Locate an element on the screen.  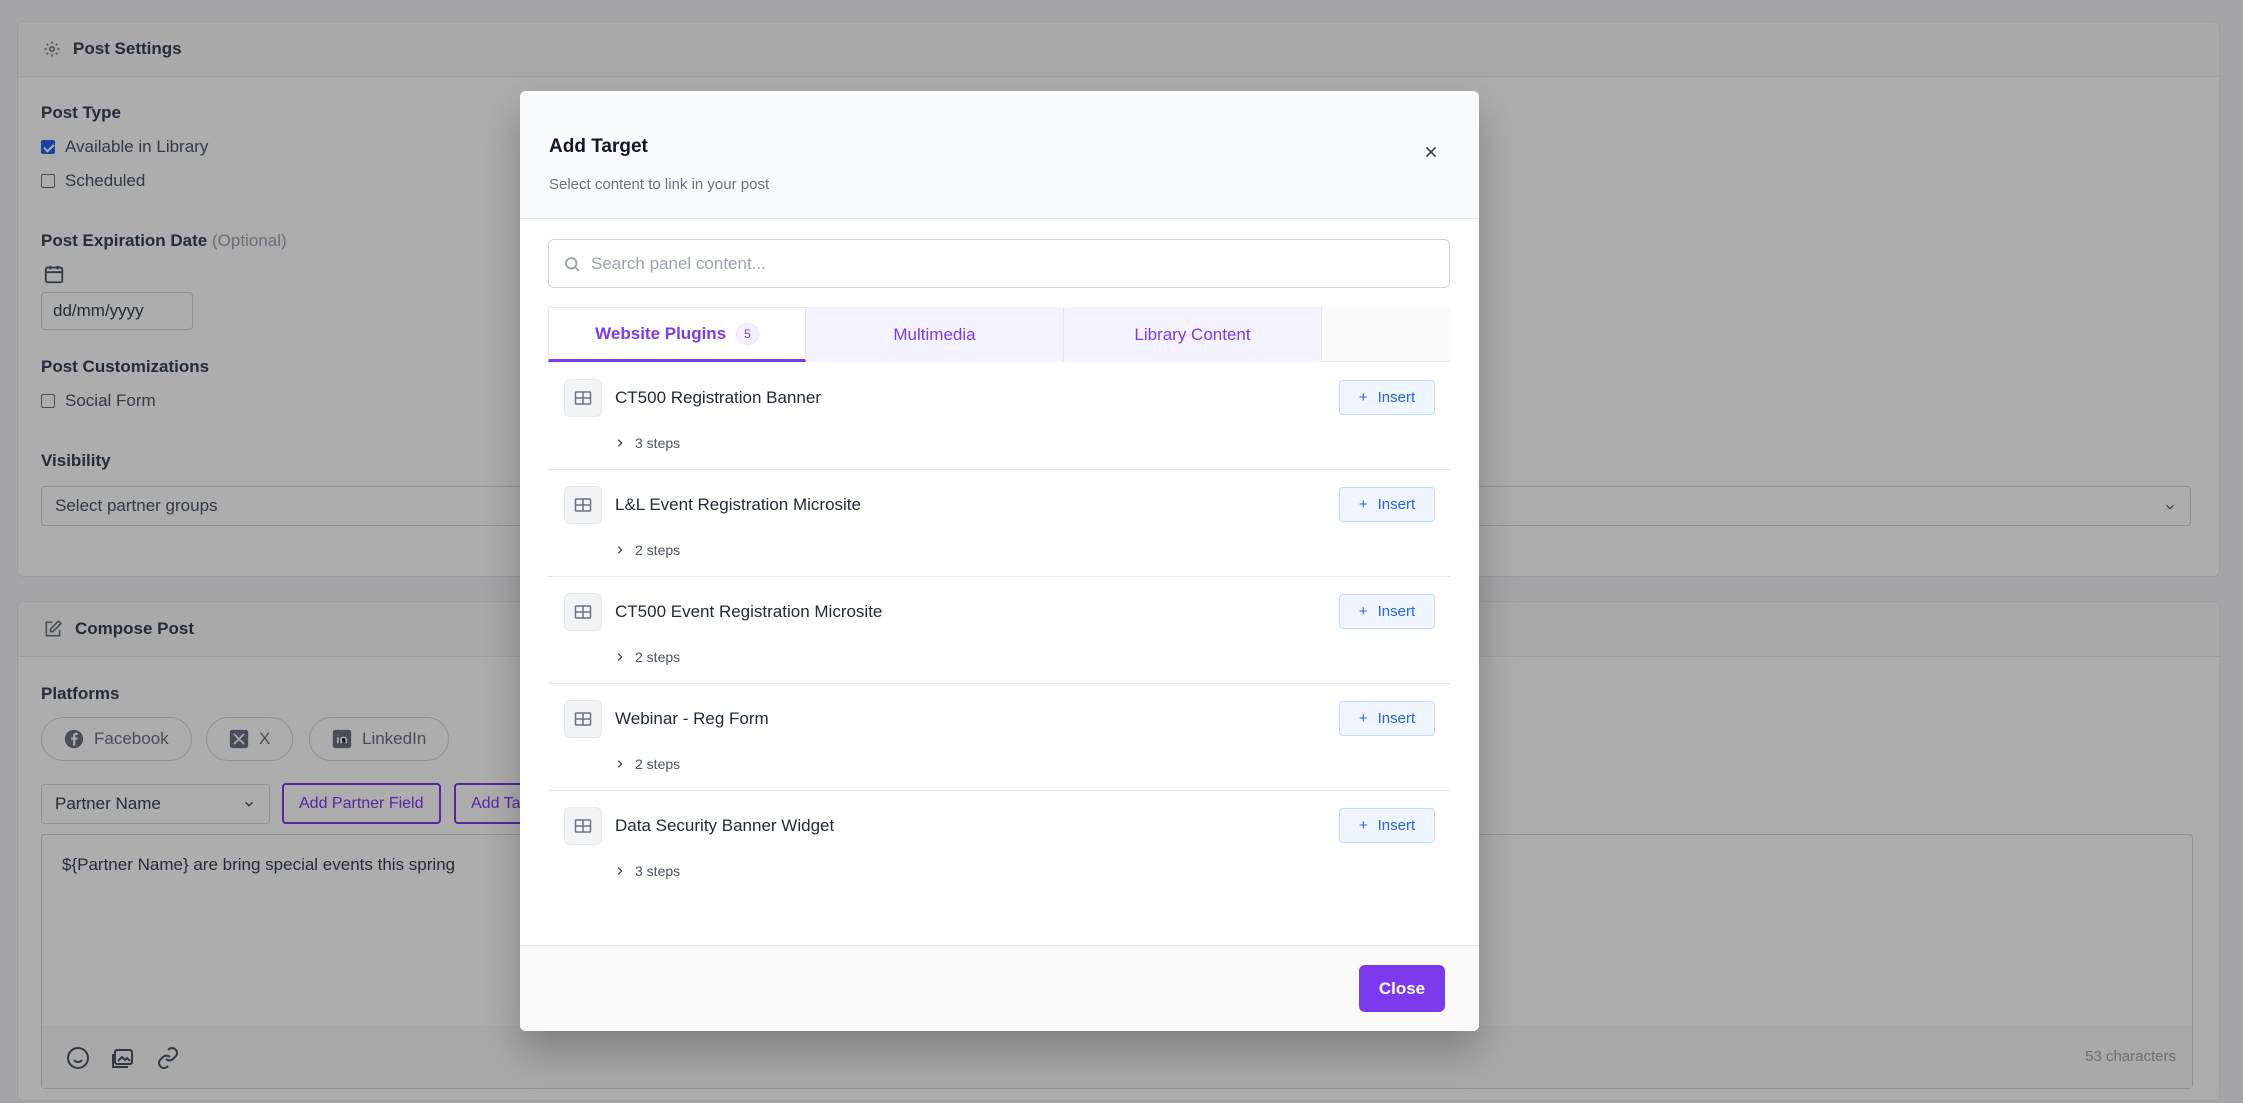
search-box is located at coordinates (999, 263).